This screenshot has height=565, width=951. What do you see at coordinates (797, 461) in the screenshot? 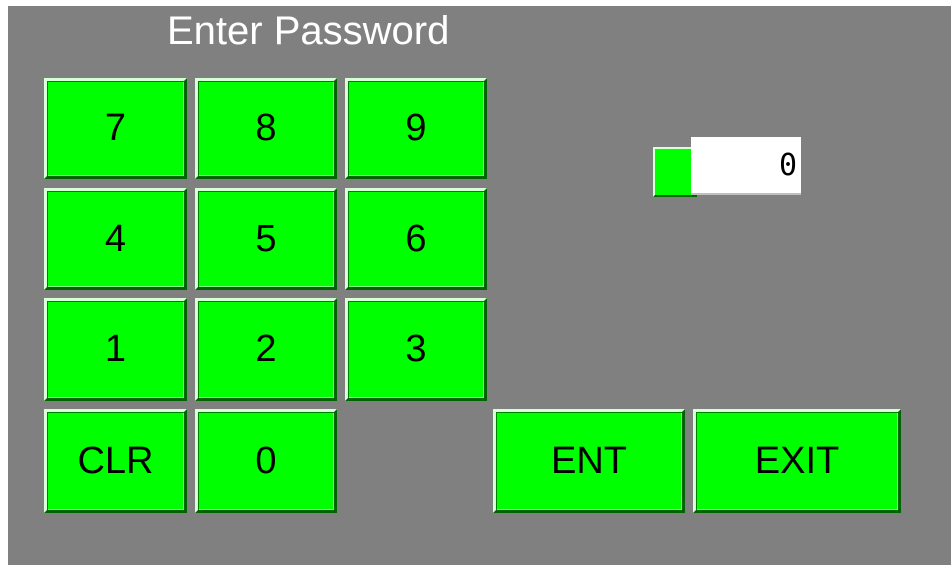
I see `exit-button: EXIT` at bounding box center [797, 461].